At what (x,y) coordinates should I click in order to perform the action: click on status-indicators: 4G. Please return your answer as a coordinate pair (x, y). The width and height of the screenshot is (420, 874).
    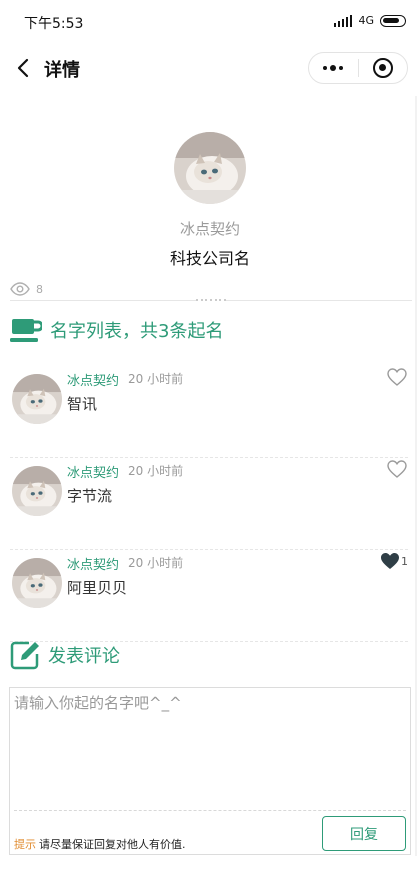
    Looking at the image, I should click on (370, 20).